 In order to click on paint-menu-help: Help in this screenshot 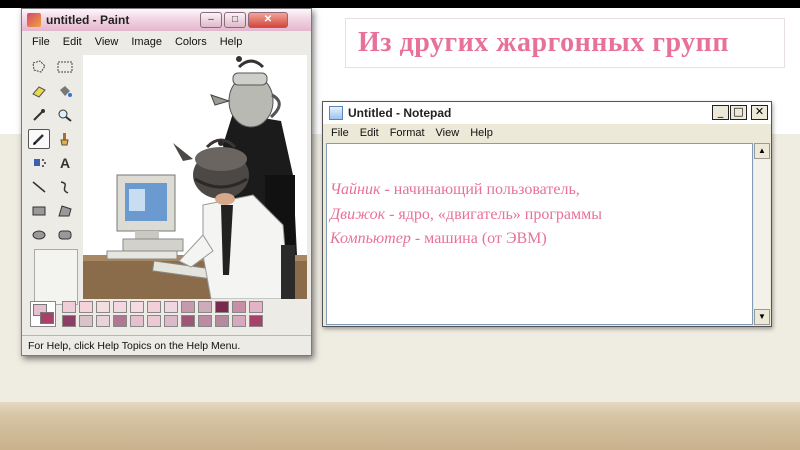, I will do `click(231, 42)`.